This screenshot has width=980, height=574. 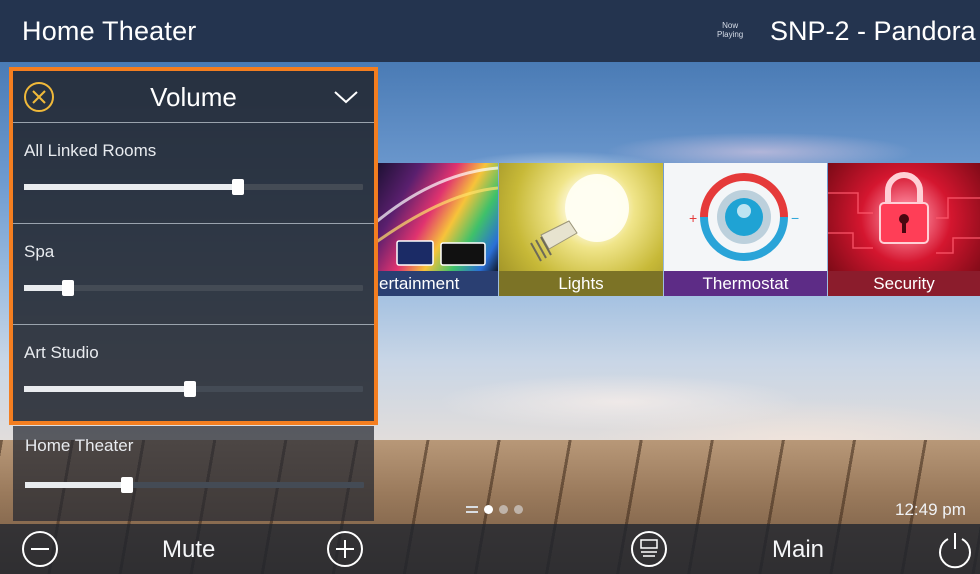 I want to click on clock: 12:49 pm, so click(x=930, y=509).